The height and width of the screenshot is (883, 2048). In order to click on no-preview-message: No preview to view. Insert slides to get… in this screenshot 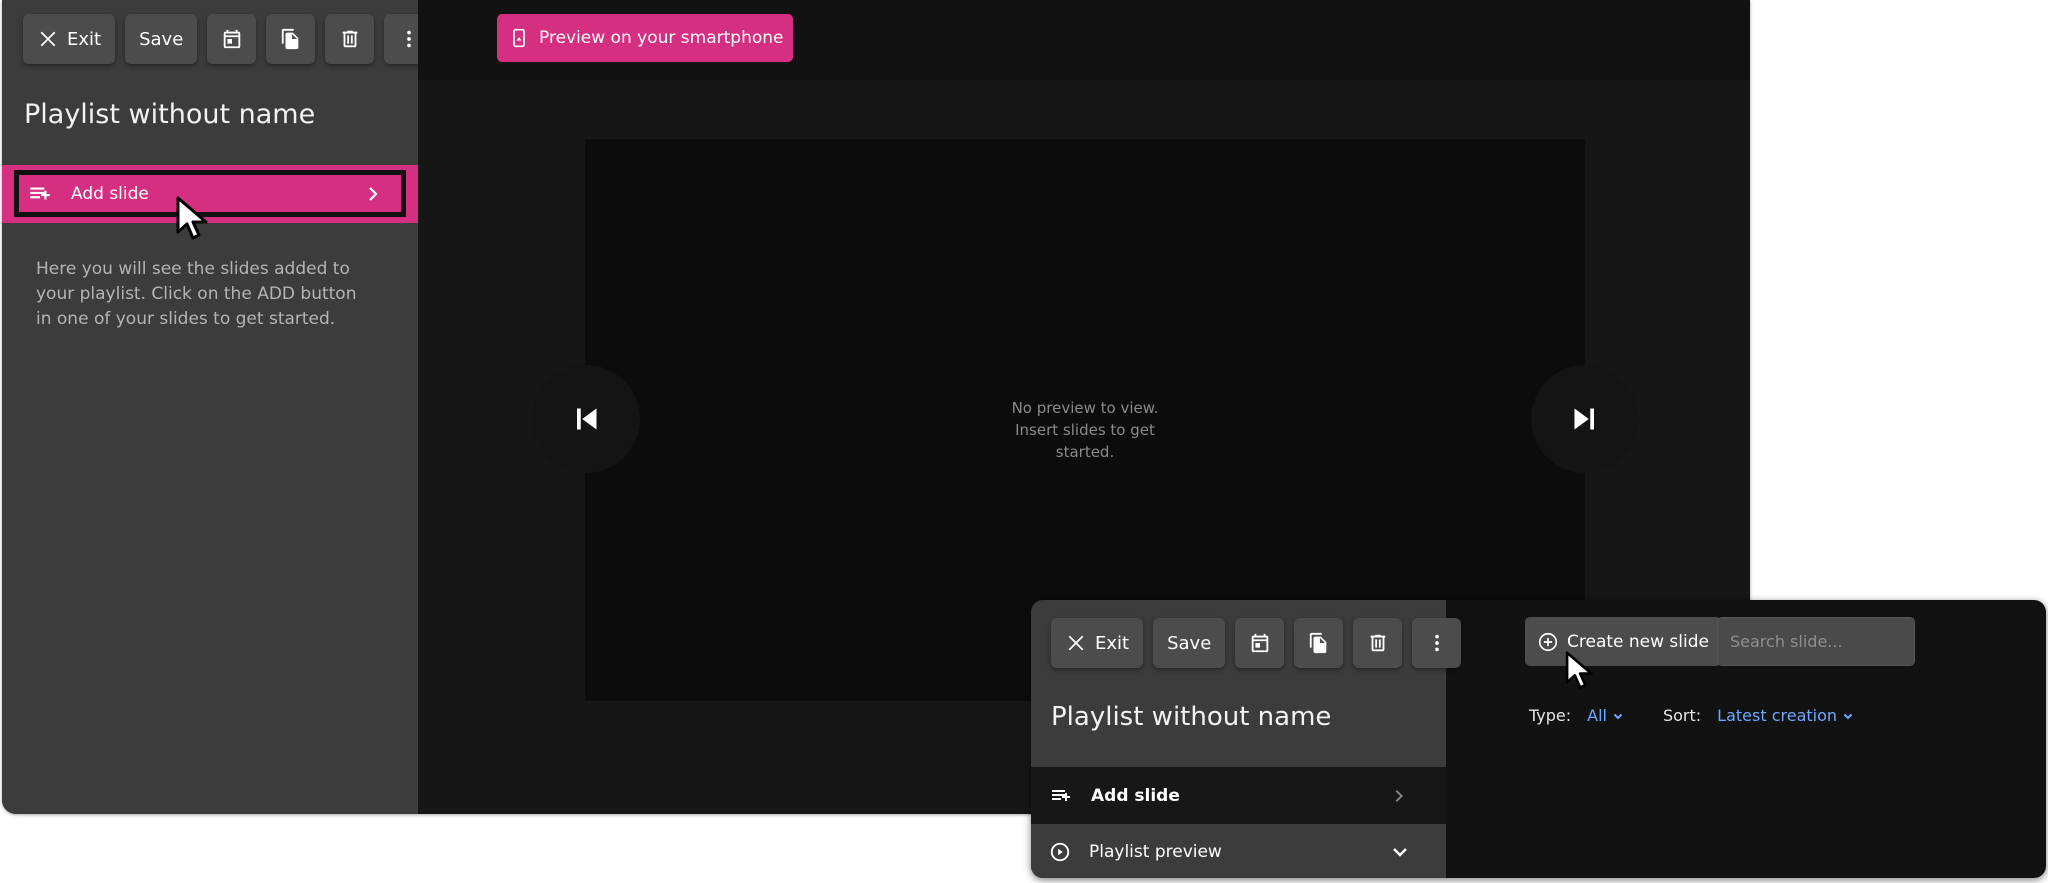, I will do `click(1085, 430)`.